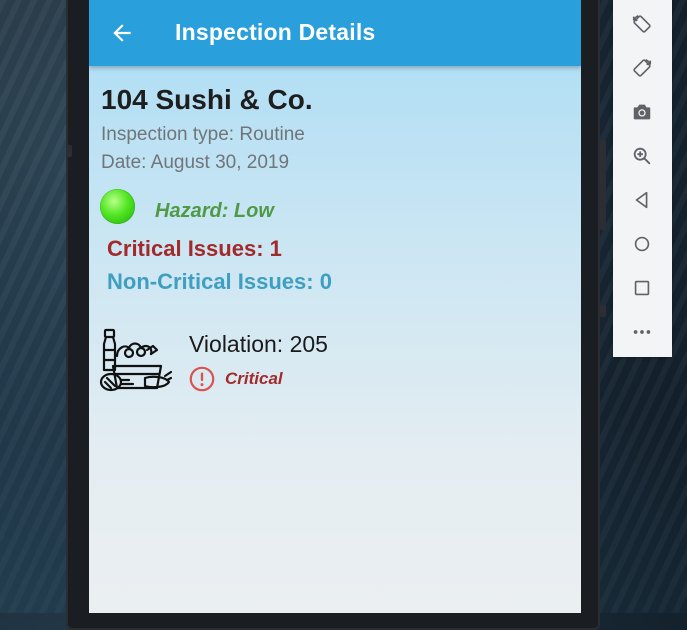  What do you see at coordinates (642, 332) in the screenshot?
I see `more-icon` at bounding box center [642, 332].